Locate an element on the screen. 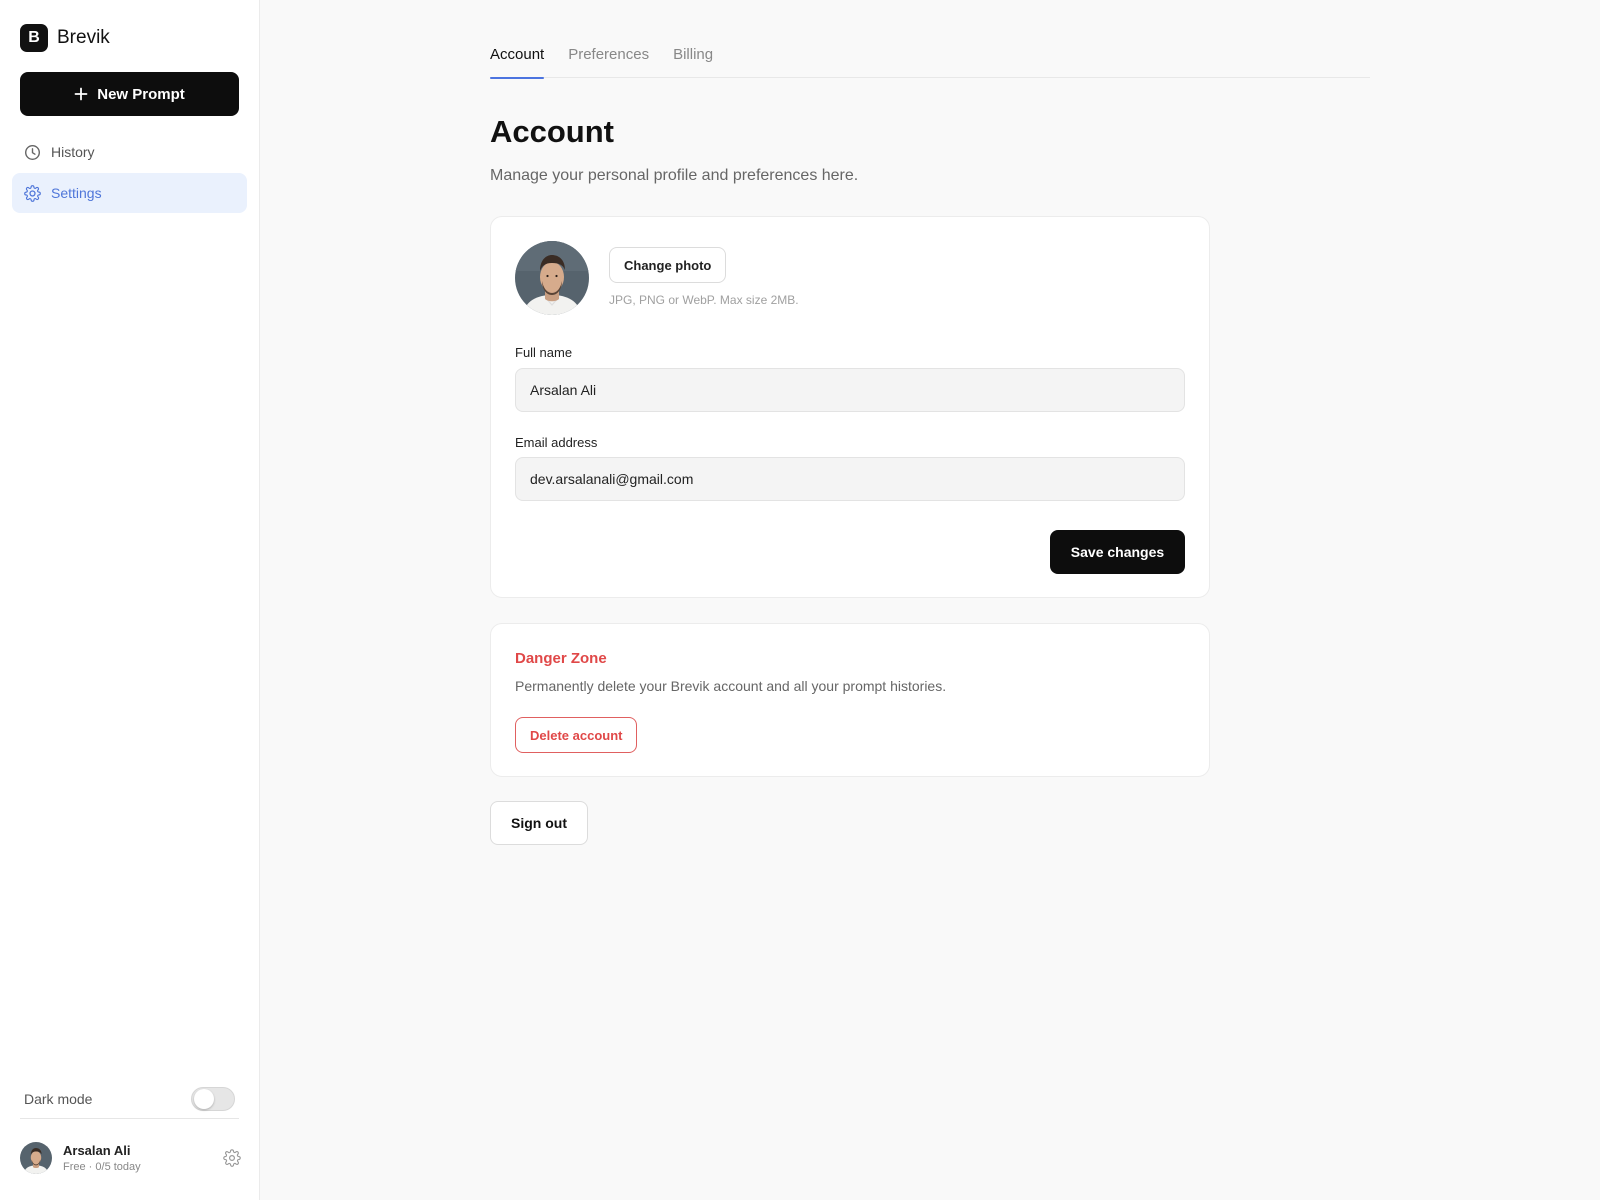 The width and height of the screenshot is (1600, 1200). user-name: Arsalan Ali is located at coordinates (97, 1150).